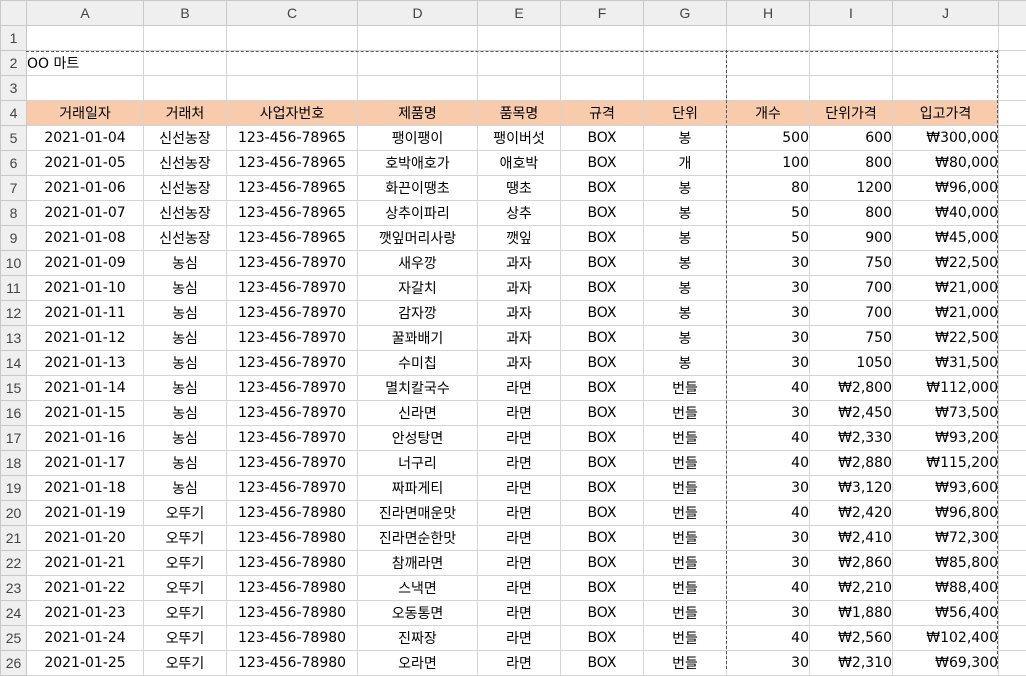 The width and height of the screenshot is (1026, 676). I want to click on table-cell: 2021-01-17, so click(85, 463).